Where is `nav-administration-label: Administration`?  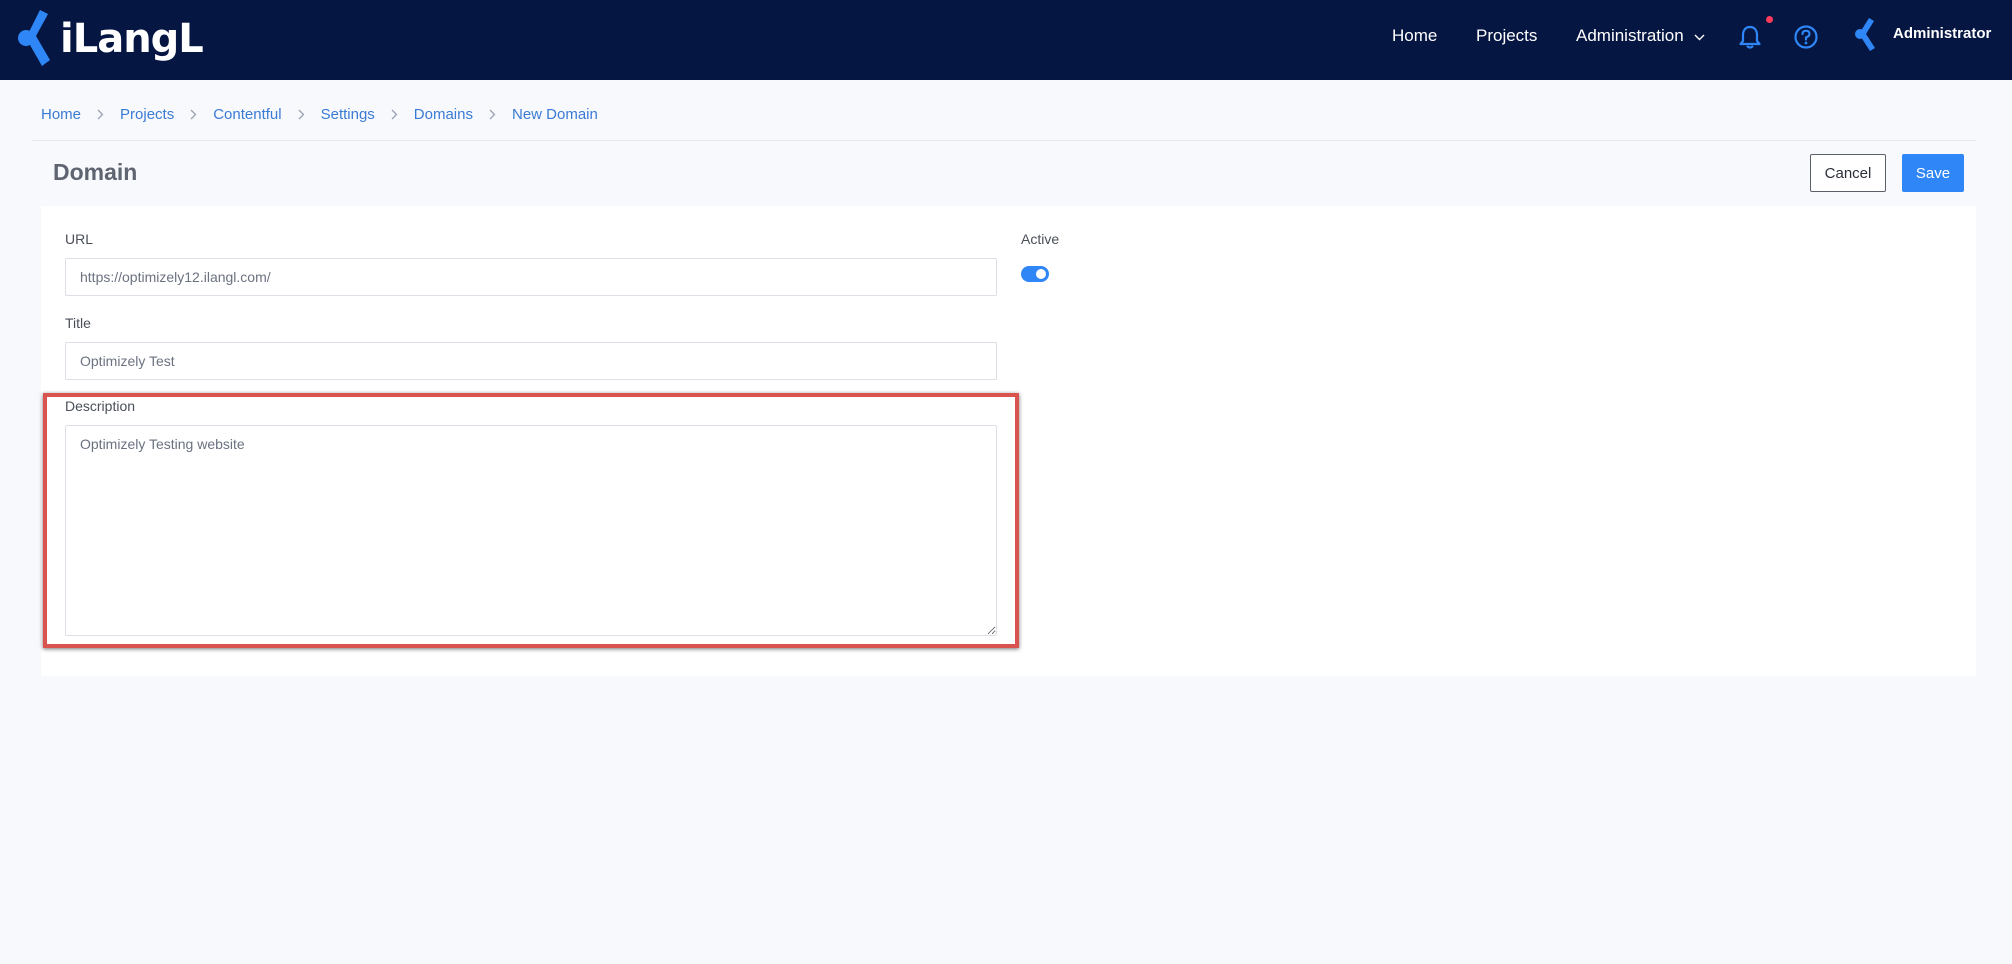
nav-administration-label: Administration is located at coordinates (1630, 35).